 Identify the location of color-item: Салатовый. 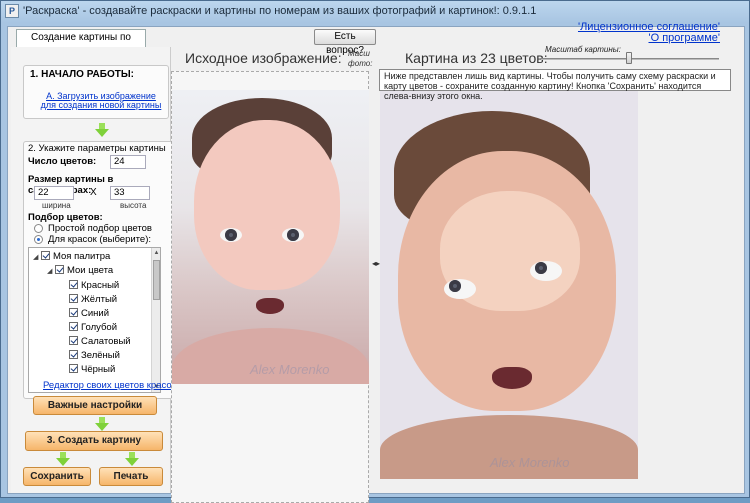
(114, 341).